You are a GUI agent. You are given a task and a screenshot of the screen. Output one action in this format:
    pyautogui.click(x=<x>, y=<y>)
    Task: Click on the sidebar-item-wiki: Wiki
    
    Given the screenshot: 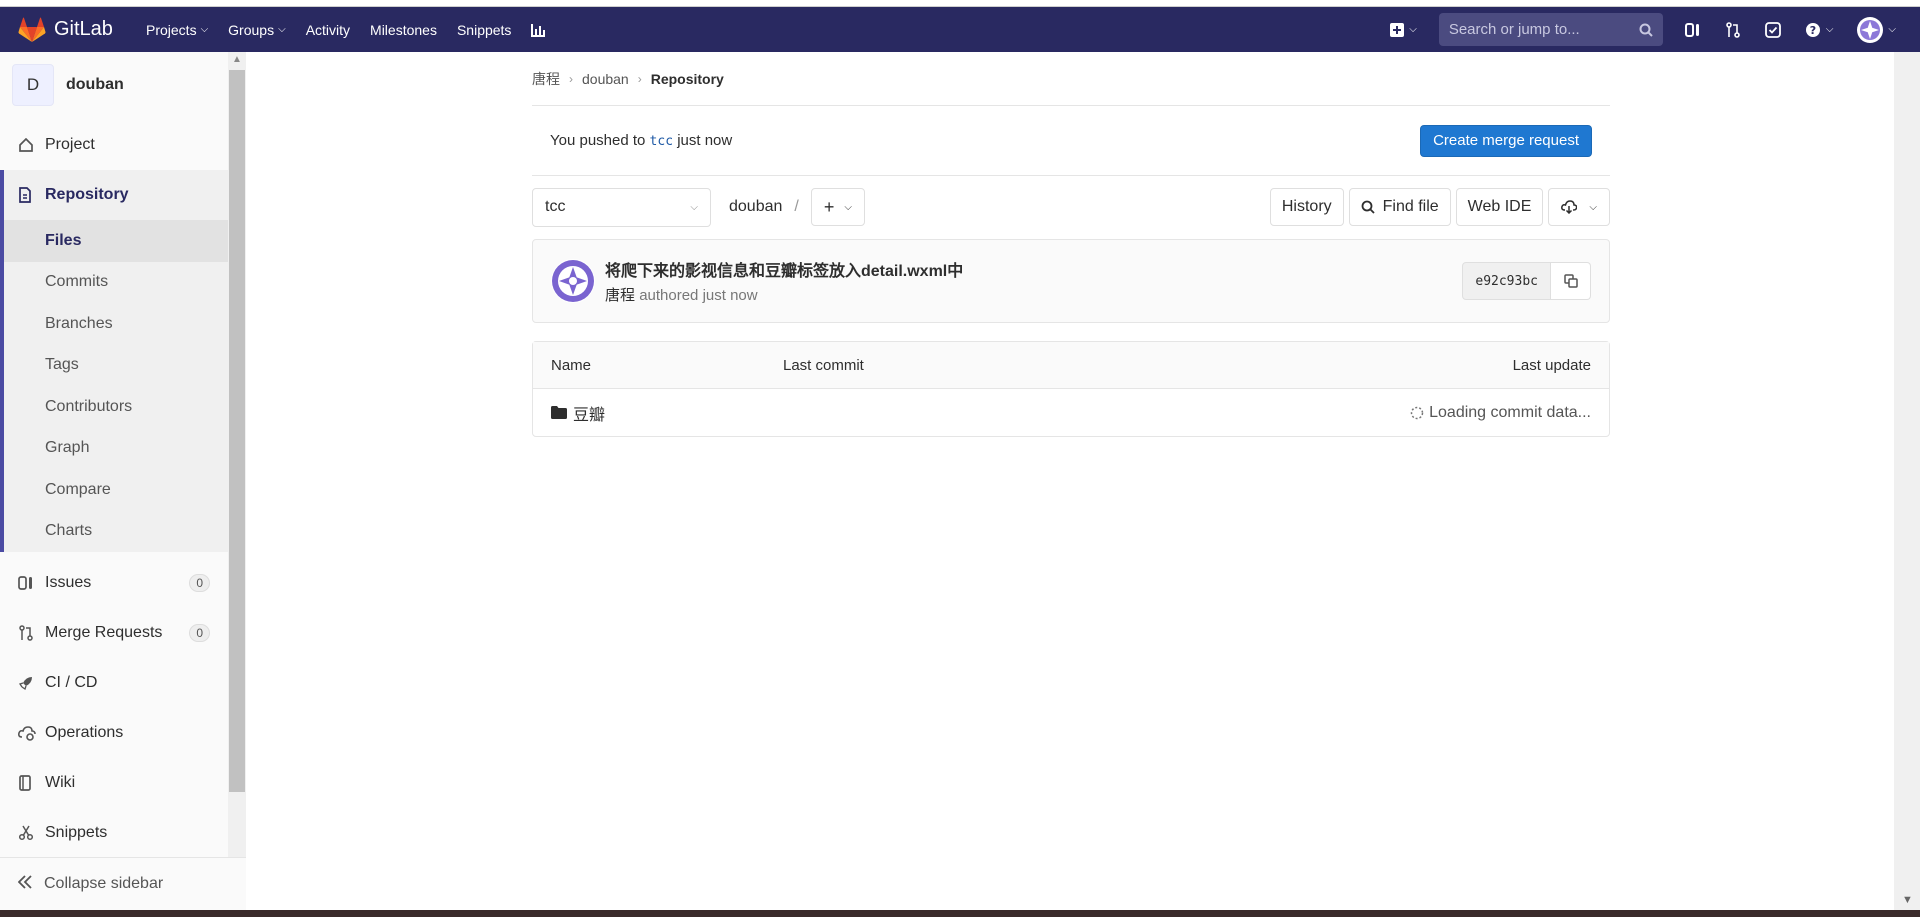 What is the action you would take?
    pyautogui.click(x=114, y=783)
    